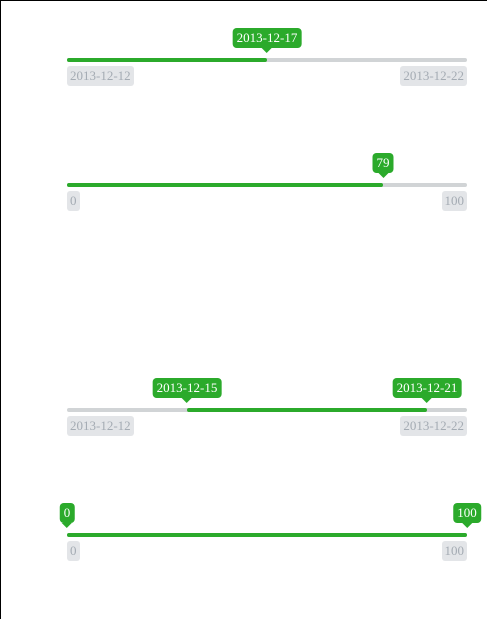 This screenshot has height=620, width=488. Describe the element at coordinates (427, 390) in the screenshot. I see `slider-high-value-label: 2013-12-21` at that location.